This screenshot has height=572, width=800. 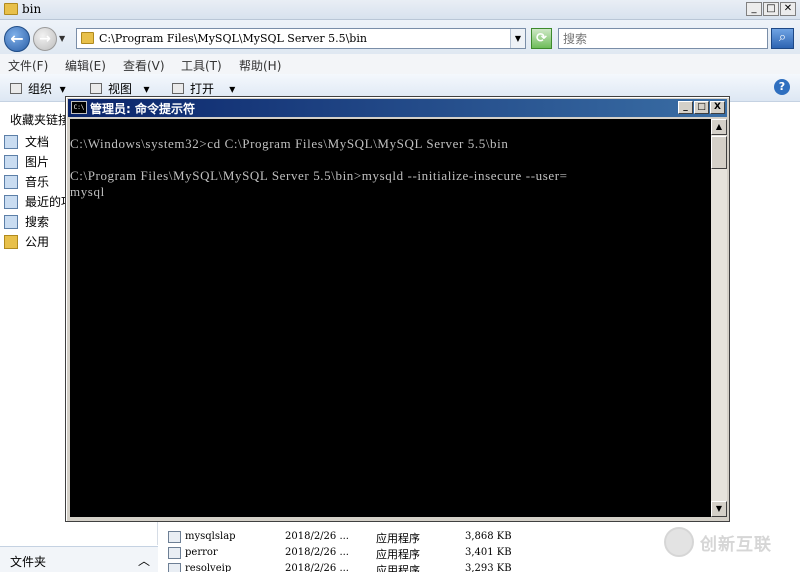 What do you see at coordinates (358, 553) in the screenshot?
I see `file-row: perror 2018/2/26 ... 应用程序 3,401 KB` at bounding box center [358, 553].